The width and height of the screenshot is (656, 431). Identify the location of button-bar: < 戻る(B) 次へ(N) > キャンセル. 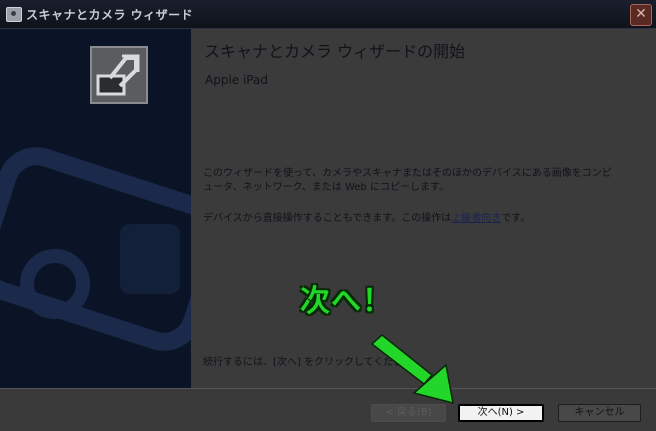
(328, 409).